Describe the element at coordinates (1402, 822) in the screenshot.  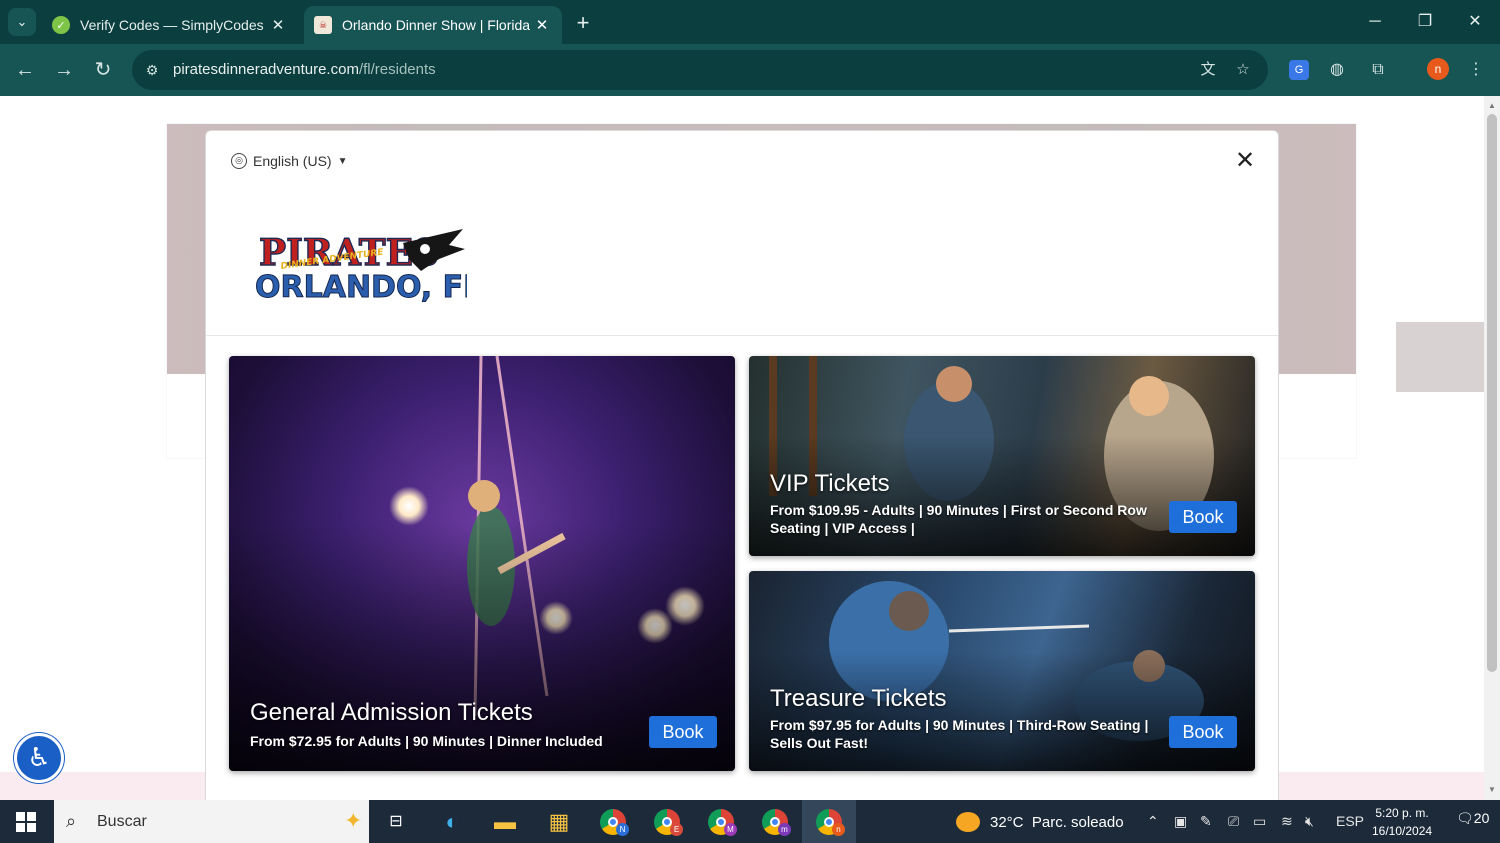
I see `system-clock: 5:20 p. m. 16/10/2024` at that location.